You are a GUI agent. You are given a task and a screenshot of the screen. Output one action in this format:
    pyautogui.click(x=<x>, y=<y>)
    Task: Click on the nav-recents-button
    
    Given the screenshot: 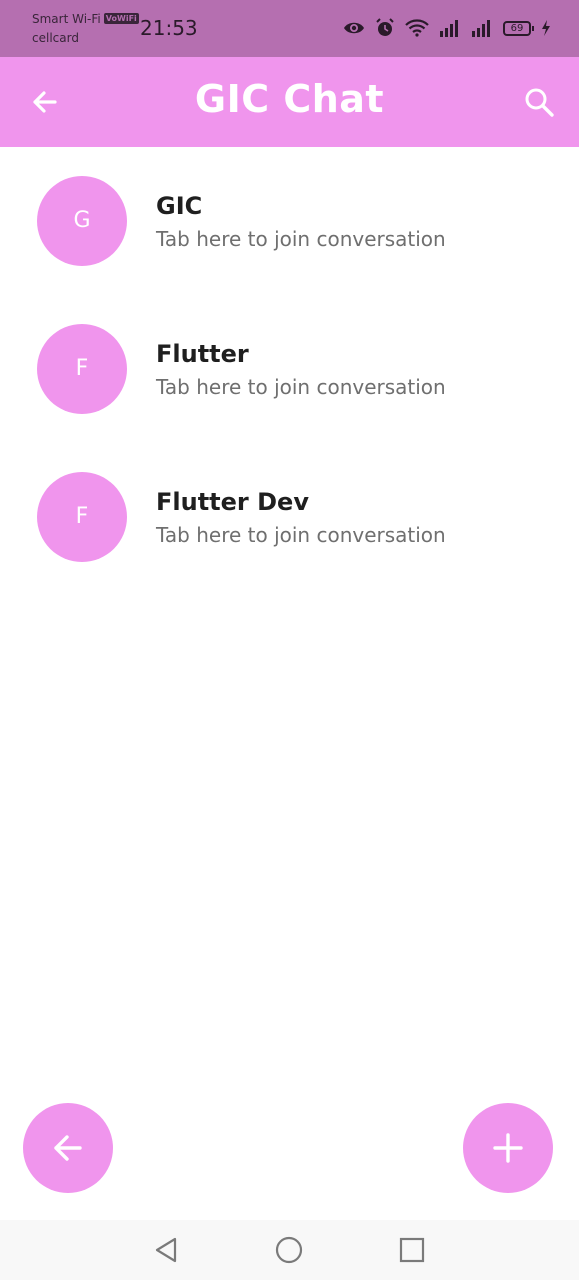 What is the action you would take?
    pyautogui.click(x=412, y=1250)
    